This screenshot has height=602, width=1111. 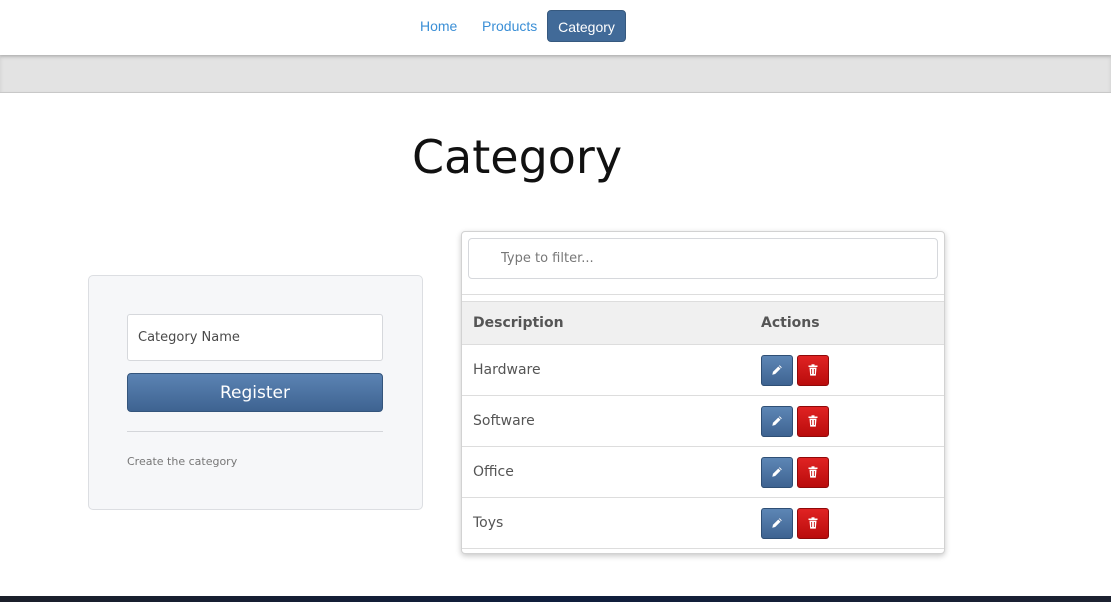 What do you see at coordinates (611, 323) in the screenshot?
I see `column-header-description: Description` at bounding box center [611, 323].